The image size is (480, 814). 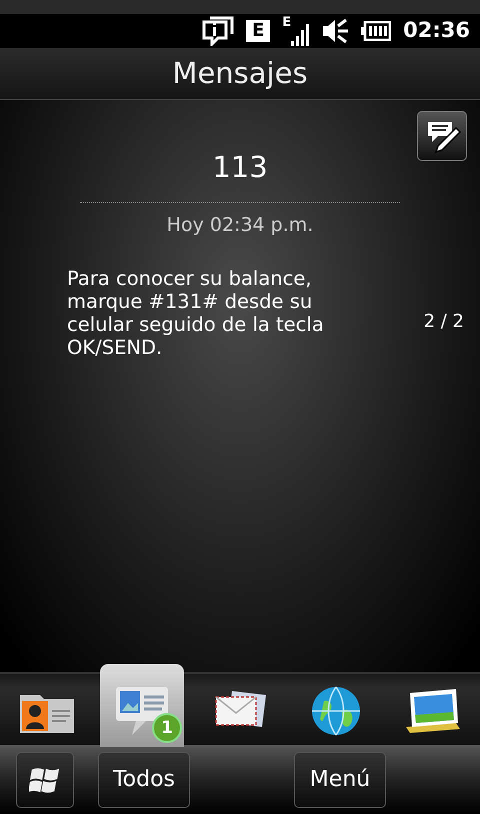 What do you see at coordinates (167, 728) in the screenshot?
I see `unread-count-badge: 1` at bounding box center [167, 728].